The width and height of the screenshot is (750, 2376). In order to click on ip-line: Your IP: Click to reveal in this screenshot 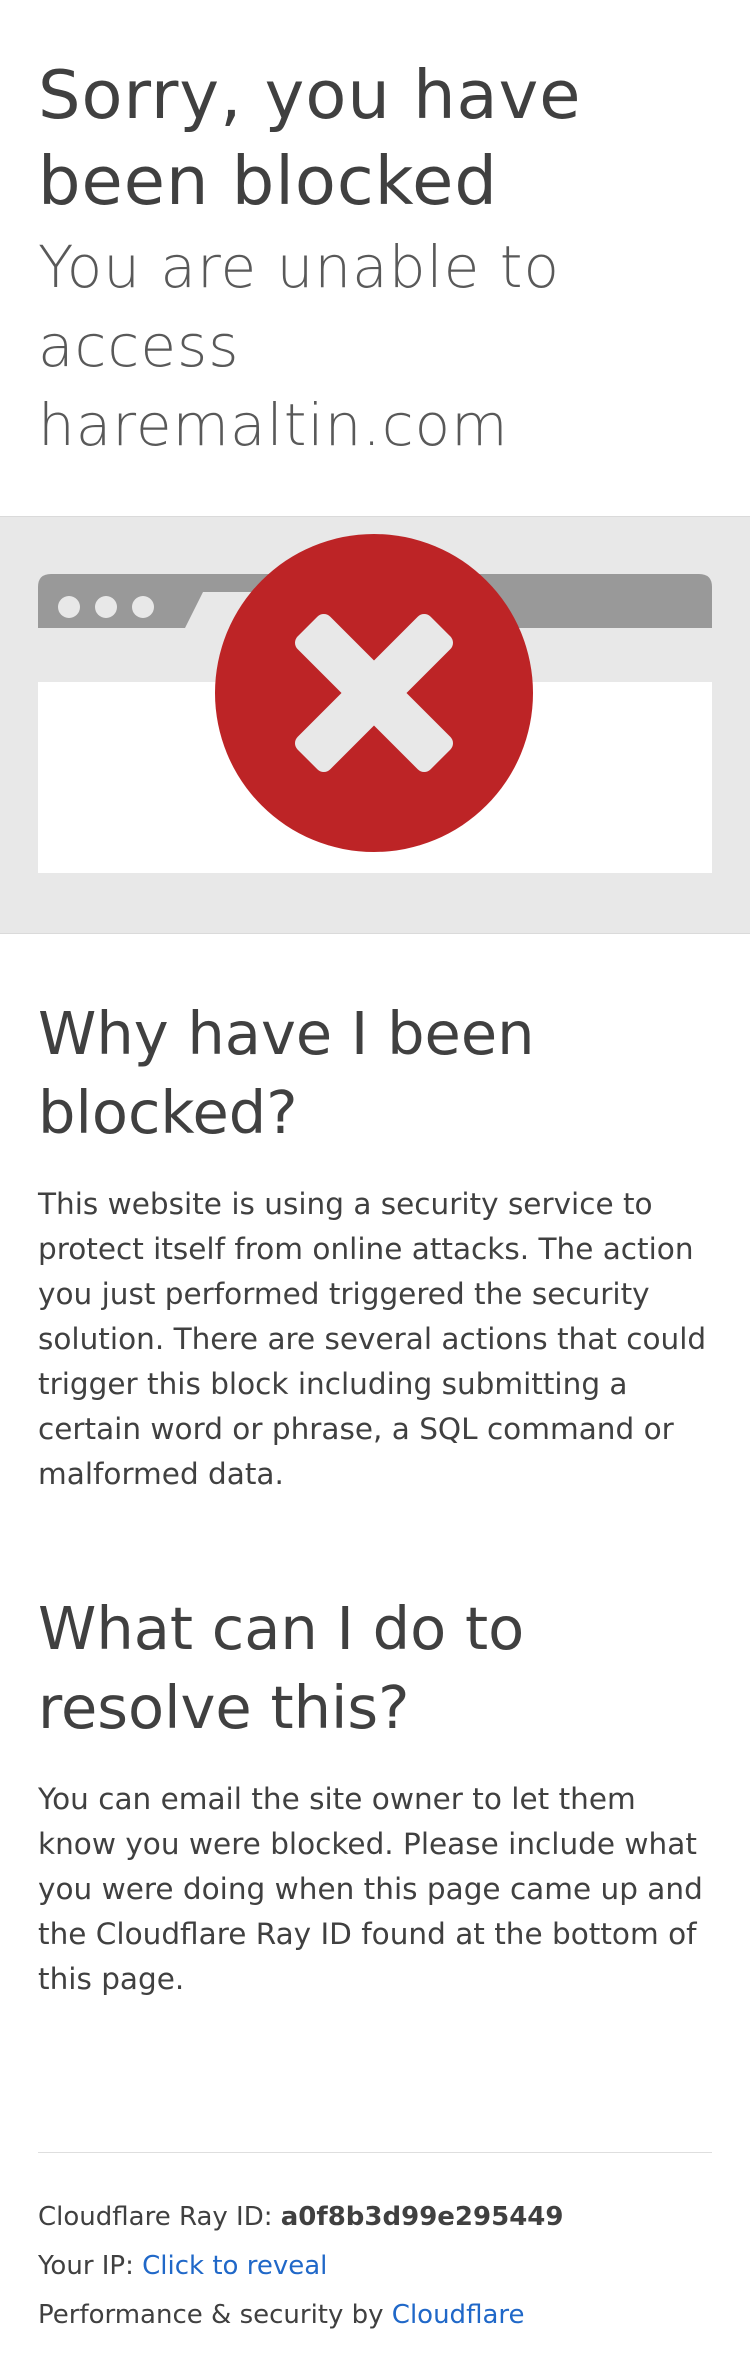, I will do `click(375, 2266)`.